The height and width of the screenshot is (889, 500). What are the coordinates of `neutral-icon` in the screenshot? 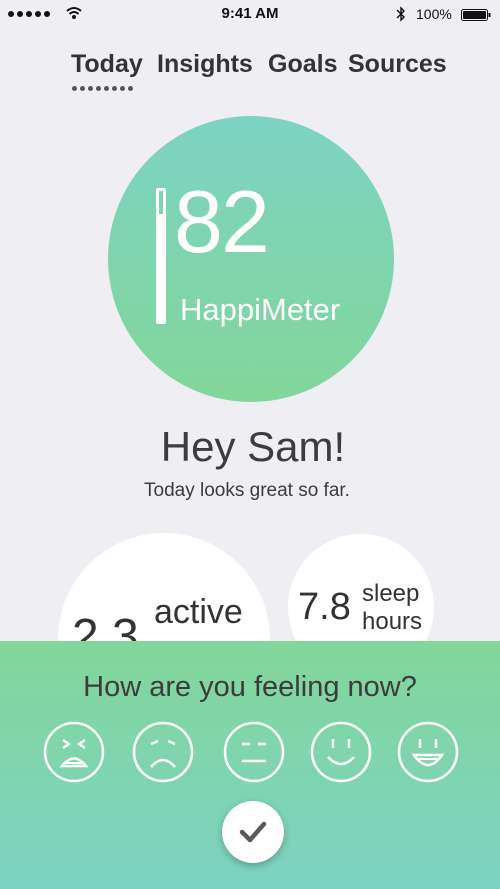 It's located at (254, 752).